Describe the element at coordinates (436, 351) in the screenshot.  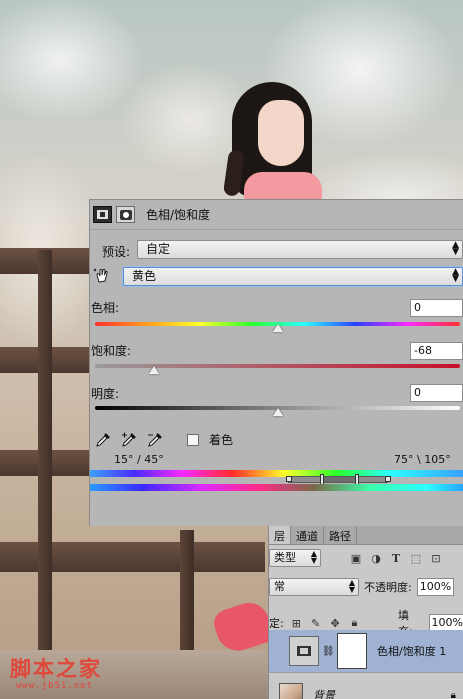
I see `saturation-input: -68` at that location.